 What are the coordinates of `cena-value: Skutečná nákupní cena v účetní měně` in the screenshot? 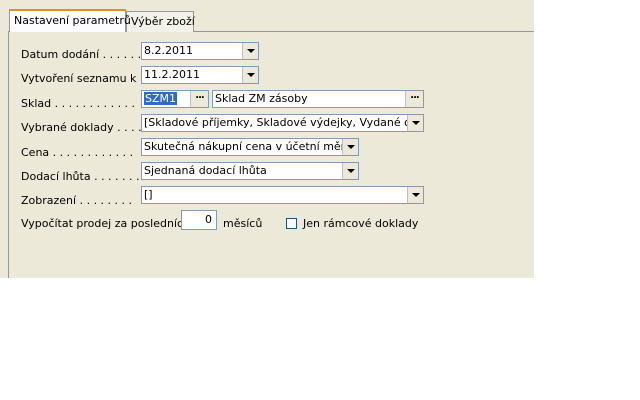 It's located at (249, 146).